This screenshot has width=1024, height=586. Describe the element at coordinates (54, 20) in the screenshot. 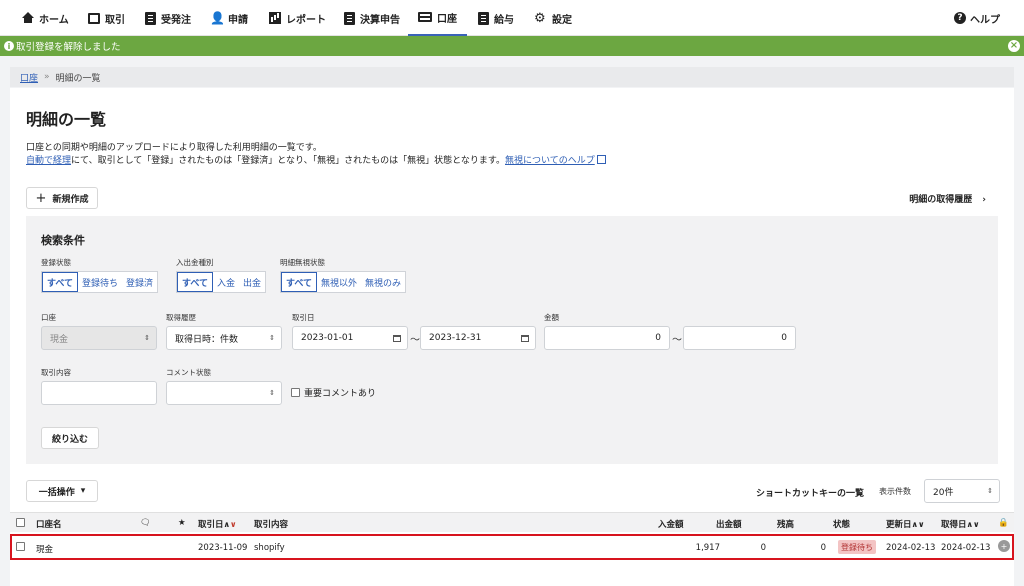

I see `nav-label: ホーム` at that location.